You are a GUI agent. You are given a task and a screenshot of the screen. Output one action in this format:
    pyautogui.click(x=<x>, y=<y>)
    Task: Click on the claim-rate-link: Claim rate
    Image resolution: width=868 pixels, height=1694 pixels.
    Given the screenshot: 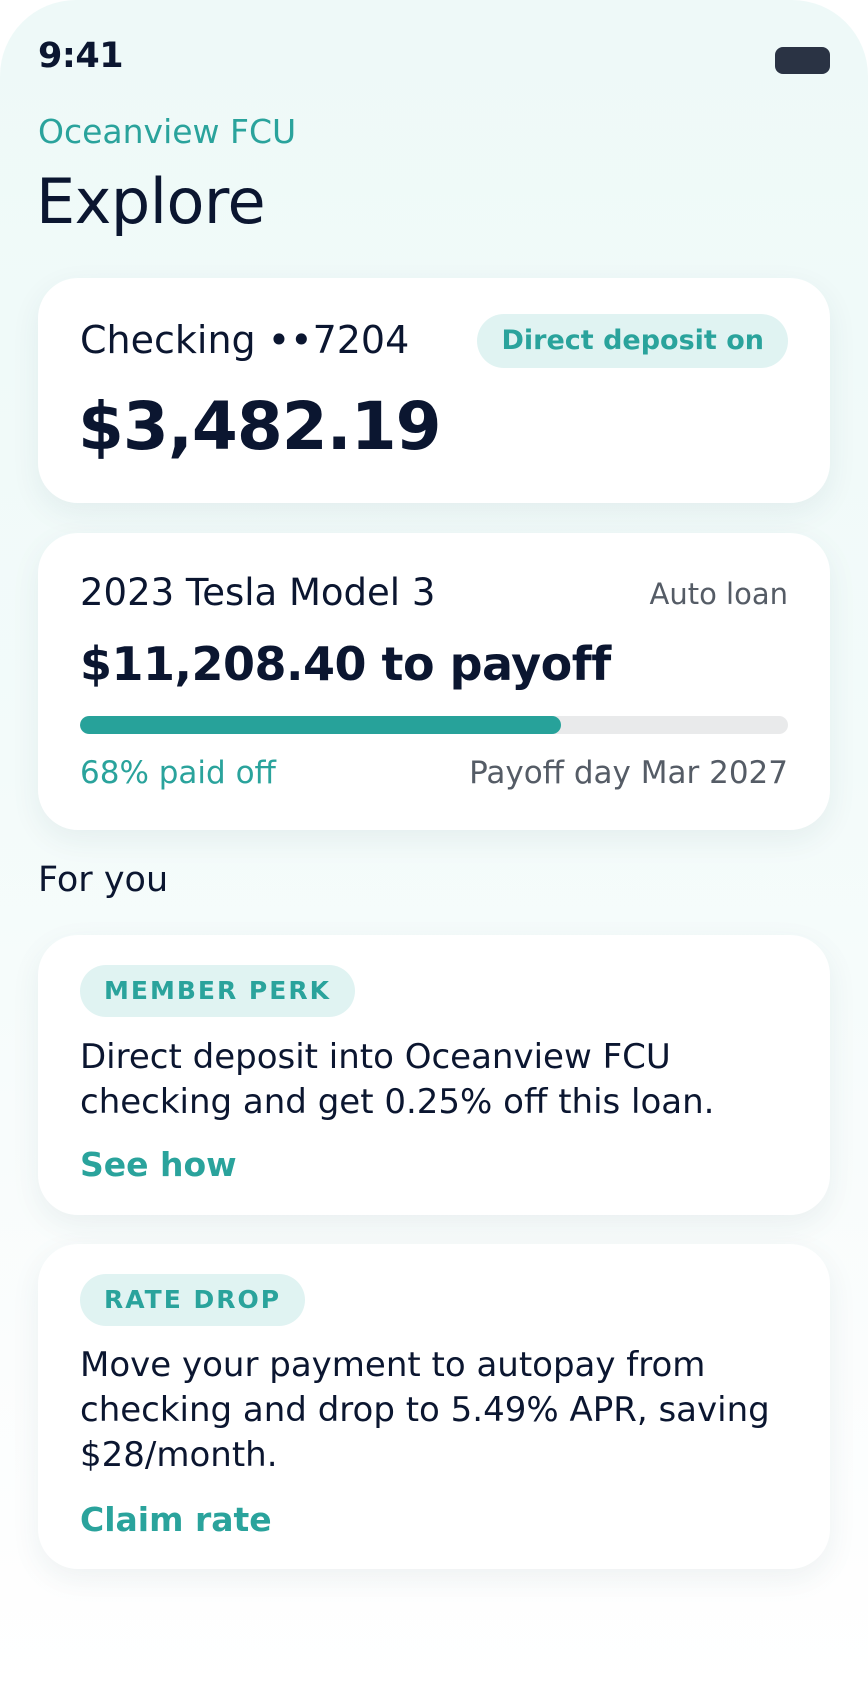 What is the action you would take?
    pyautogui.click(x=176, y=1519)
    